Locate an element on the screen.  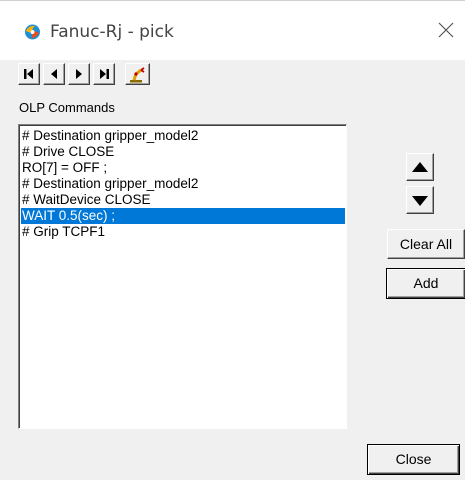
next-icon is located at coordinates (79, 74).